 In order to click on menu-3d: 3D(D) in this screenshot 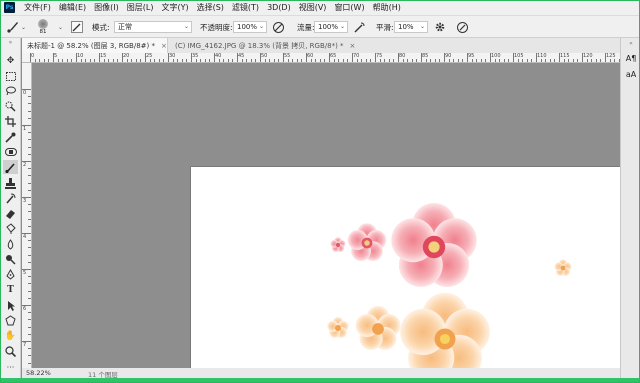, I will do `click(279, 7)`.